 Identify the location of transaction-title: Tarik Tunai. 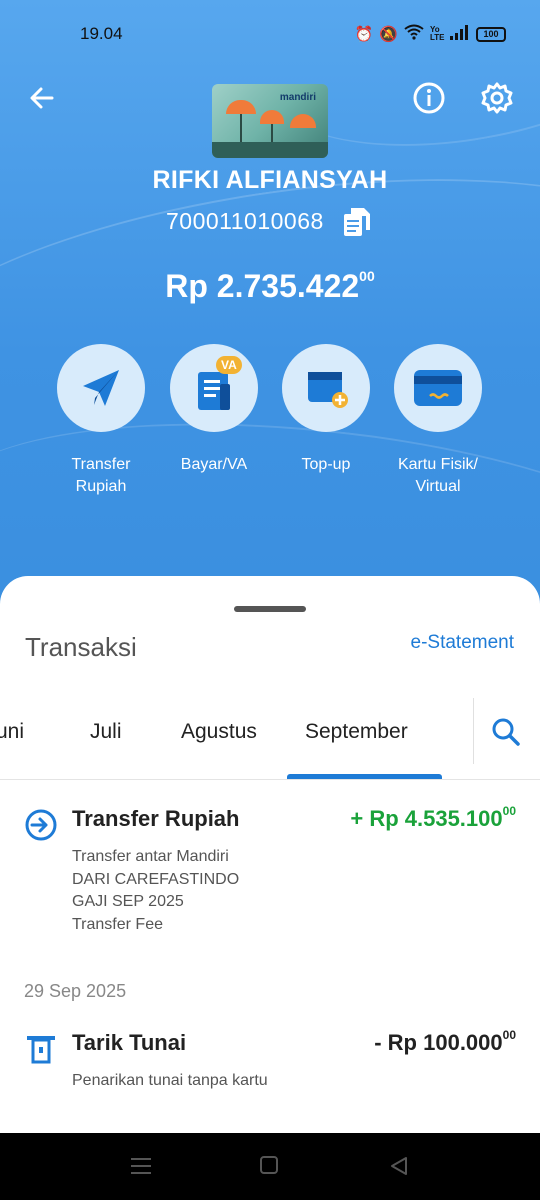
(129, 1042).